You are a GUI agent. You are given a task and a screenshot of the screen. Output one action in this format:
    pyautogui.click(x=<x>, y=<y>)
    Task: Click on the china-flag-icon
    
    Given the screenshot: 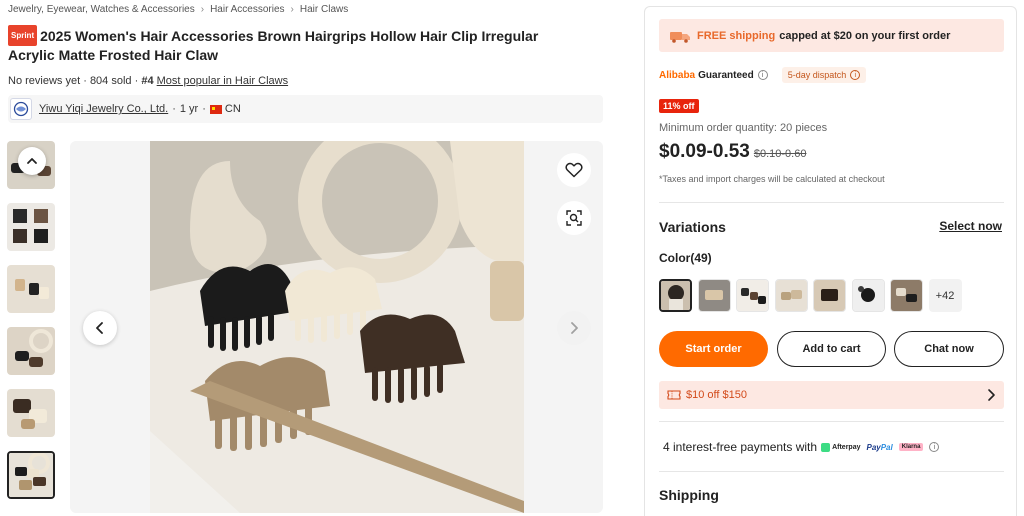 What is the action you would take?
    pyautogui.click(x=215, y=109)
    